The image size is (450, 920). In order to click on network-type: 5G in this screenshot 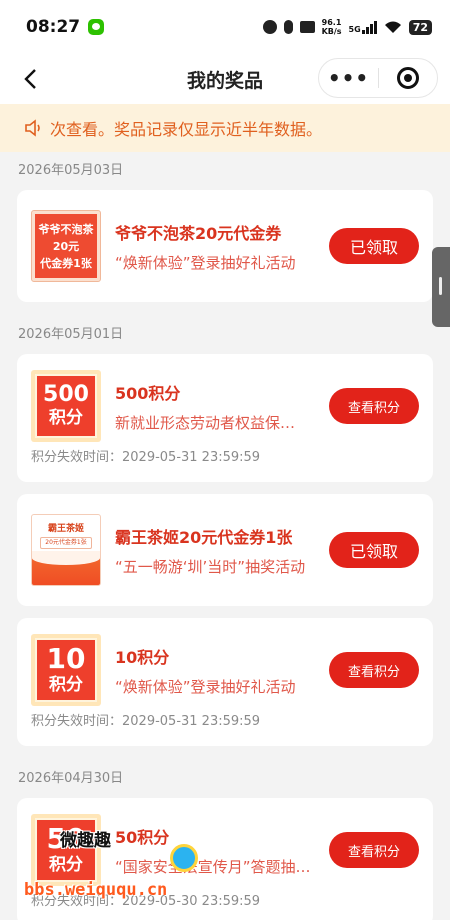, I will do `click(354, 29)`.